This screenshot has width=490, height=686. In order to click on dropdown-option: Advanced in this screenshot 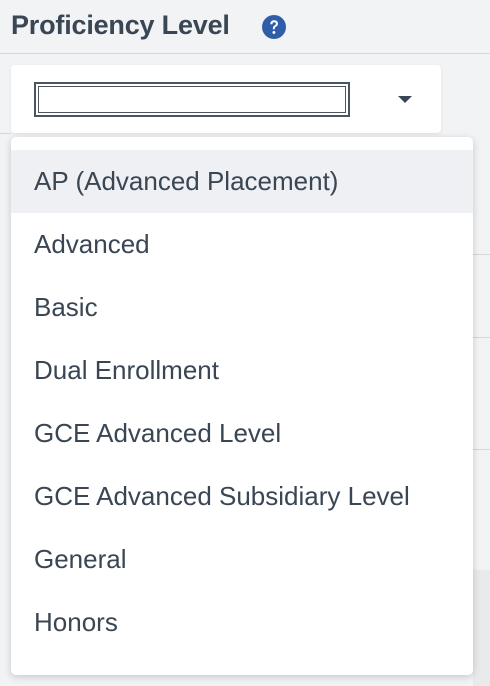, I will do `click(242, 244)`.